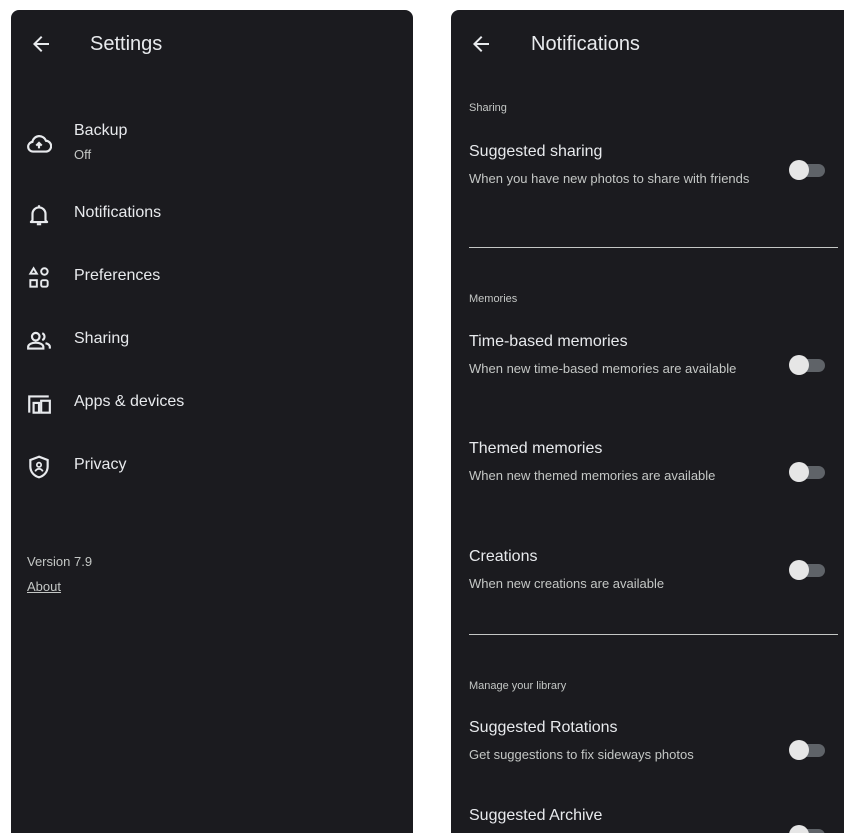  I want to click on setting-suggested-archive: Suggested Archive, so click(647, 820).